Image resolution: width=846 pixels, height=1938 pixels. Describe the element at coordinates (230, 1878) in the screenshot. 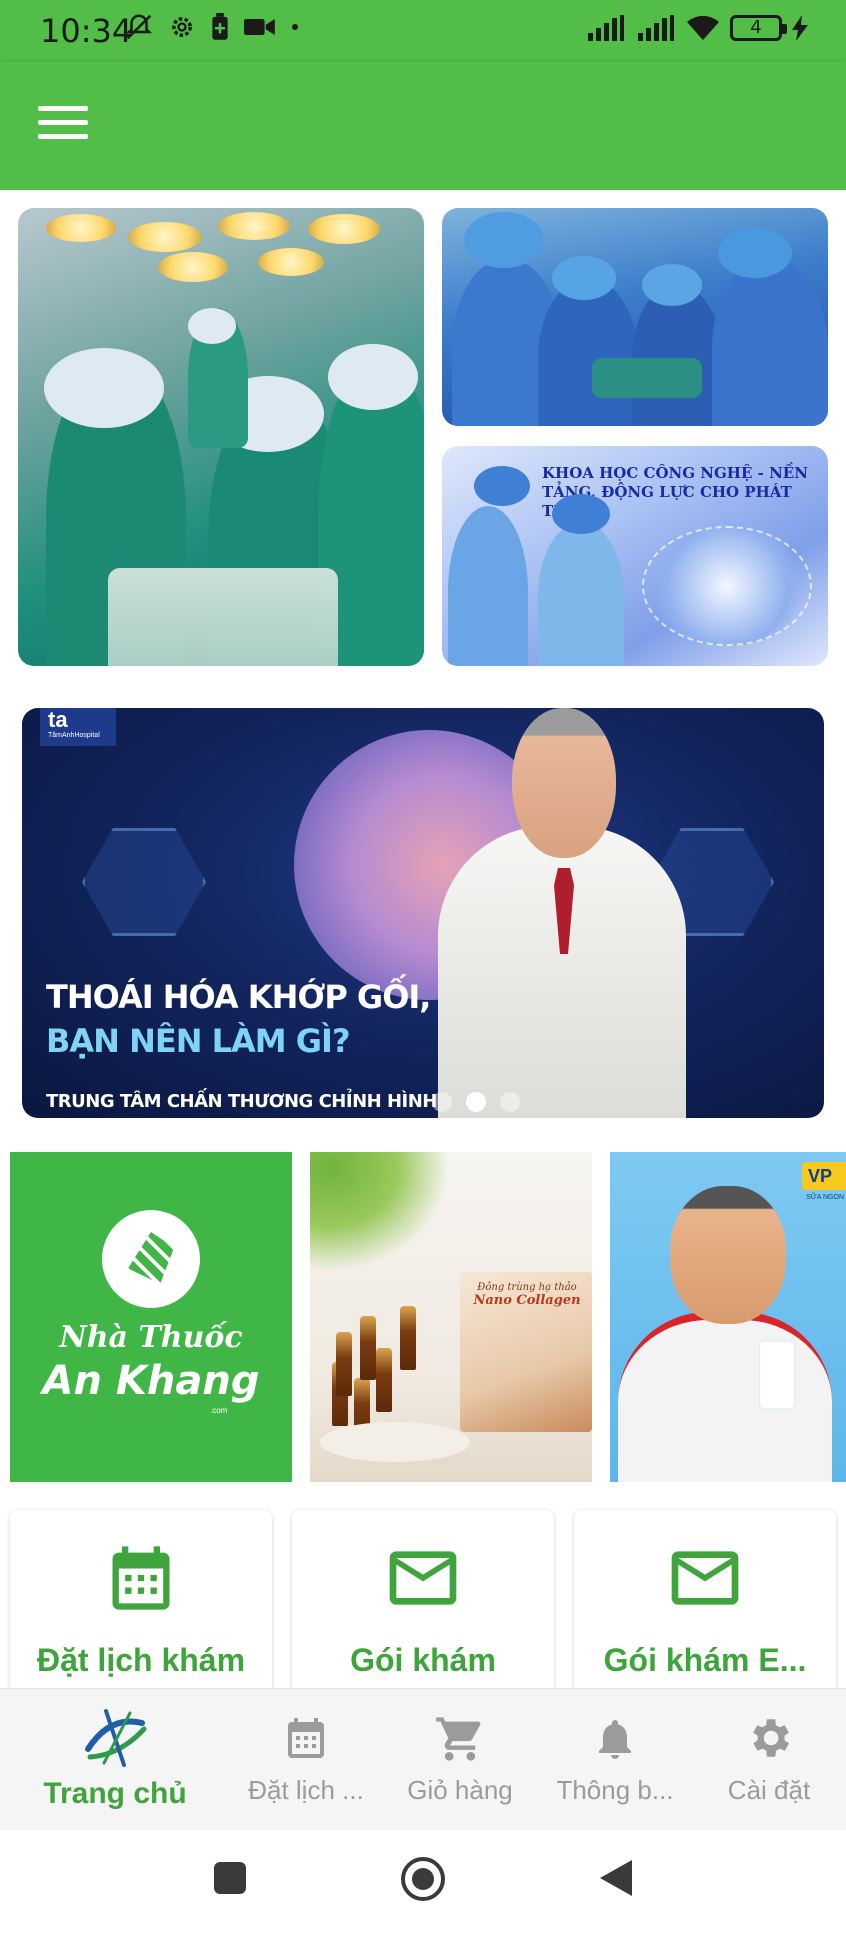

I see `recent-apps-icon` at that location.